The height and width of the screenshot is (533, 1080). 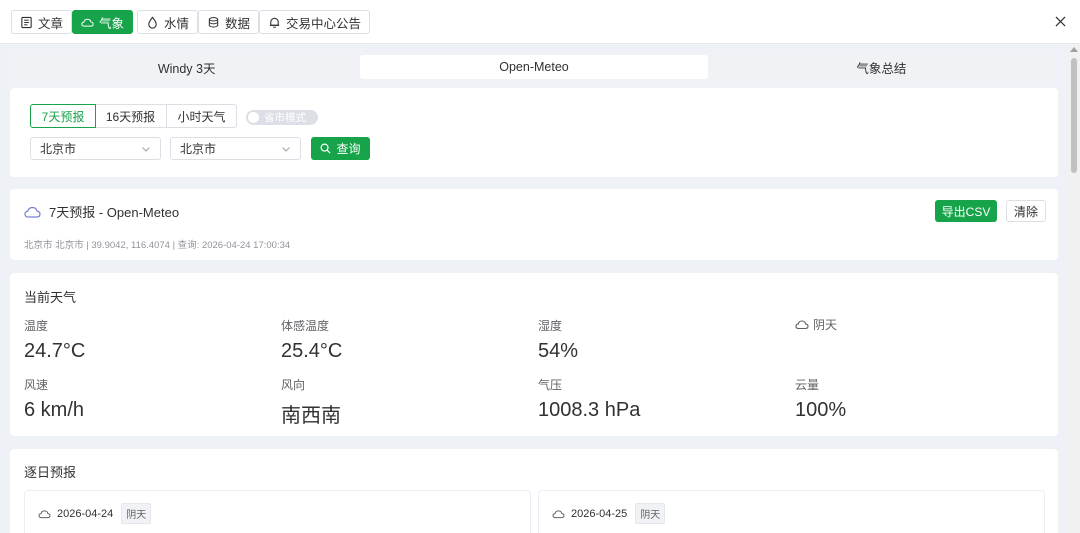 What do you see at coordinates (1074, 288) in the screenshot?
I see `scrollbar` at bounding box center [1074, 288].